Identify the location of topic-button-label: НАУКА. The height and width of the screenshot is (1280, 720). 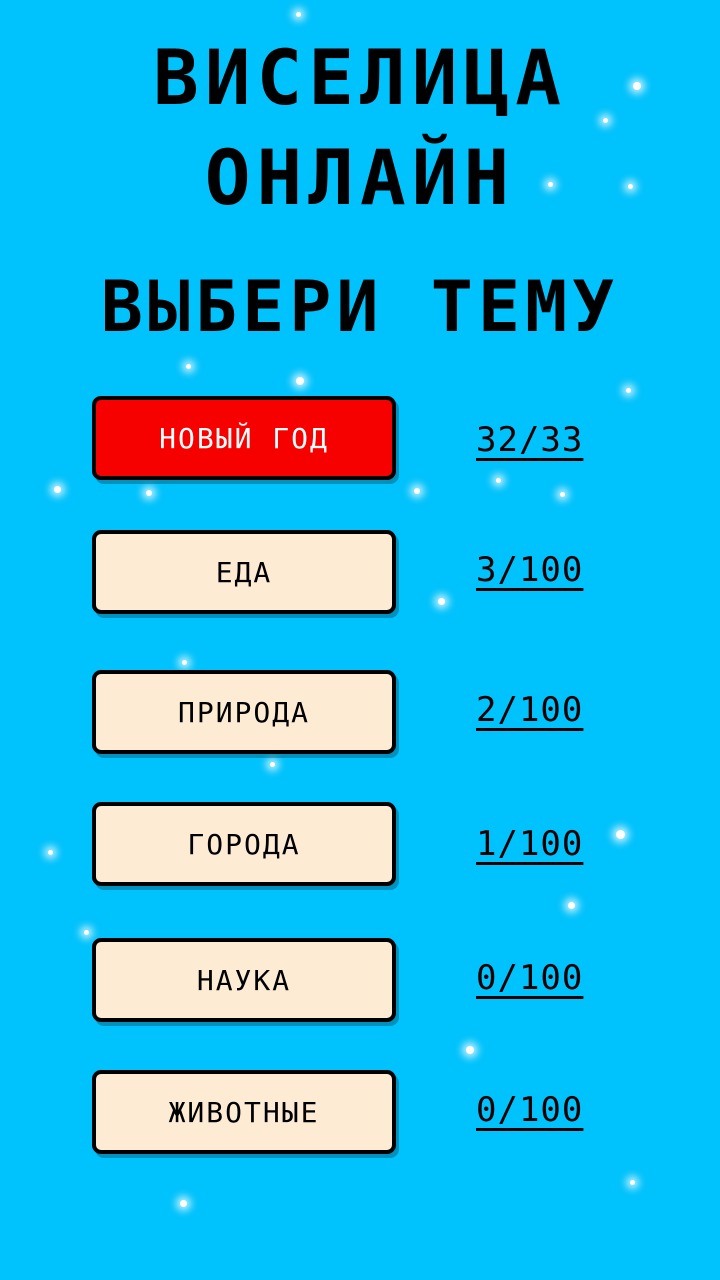
(244, 980).